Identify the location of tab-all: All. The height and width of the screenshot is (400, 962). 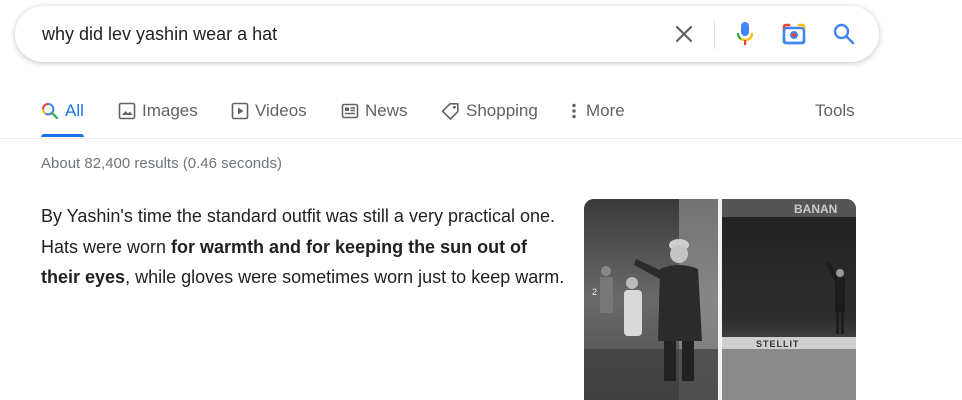
(62, 111).